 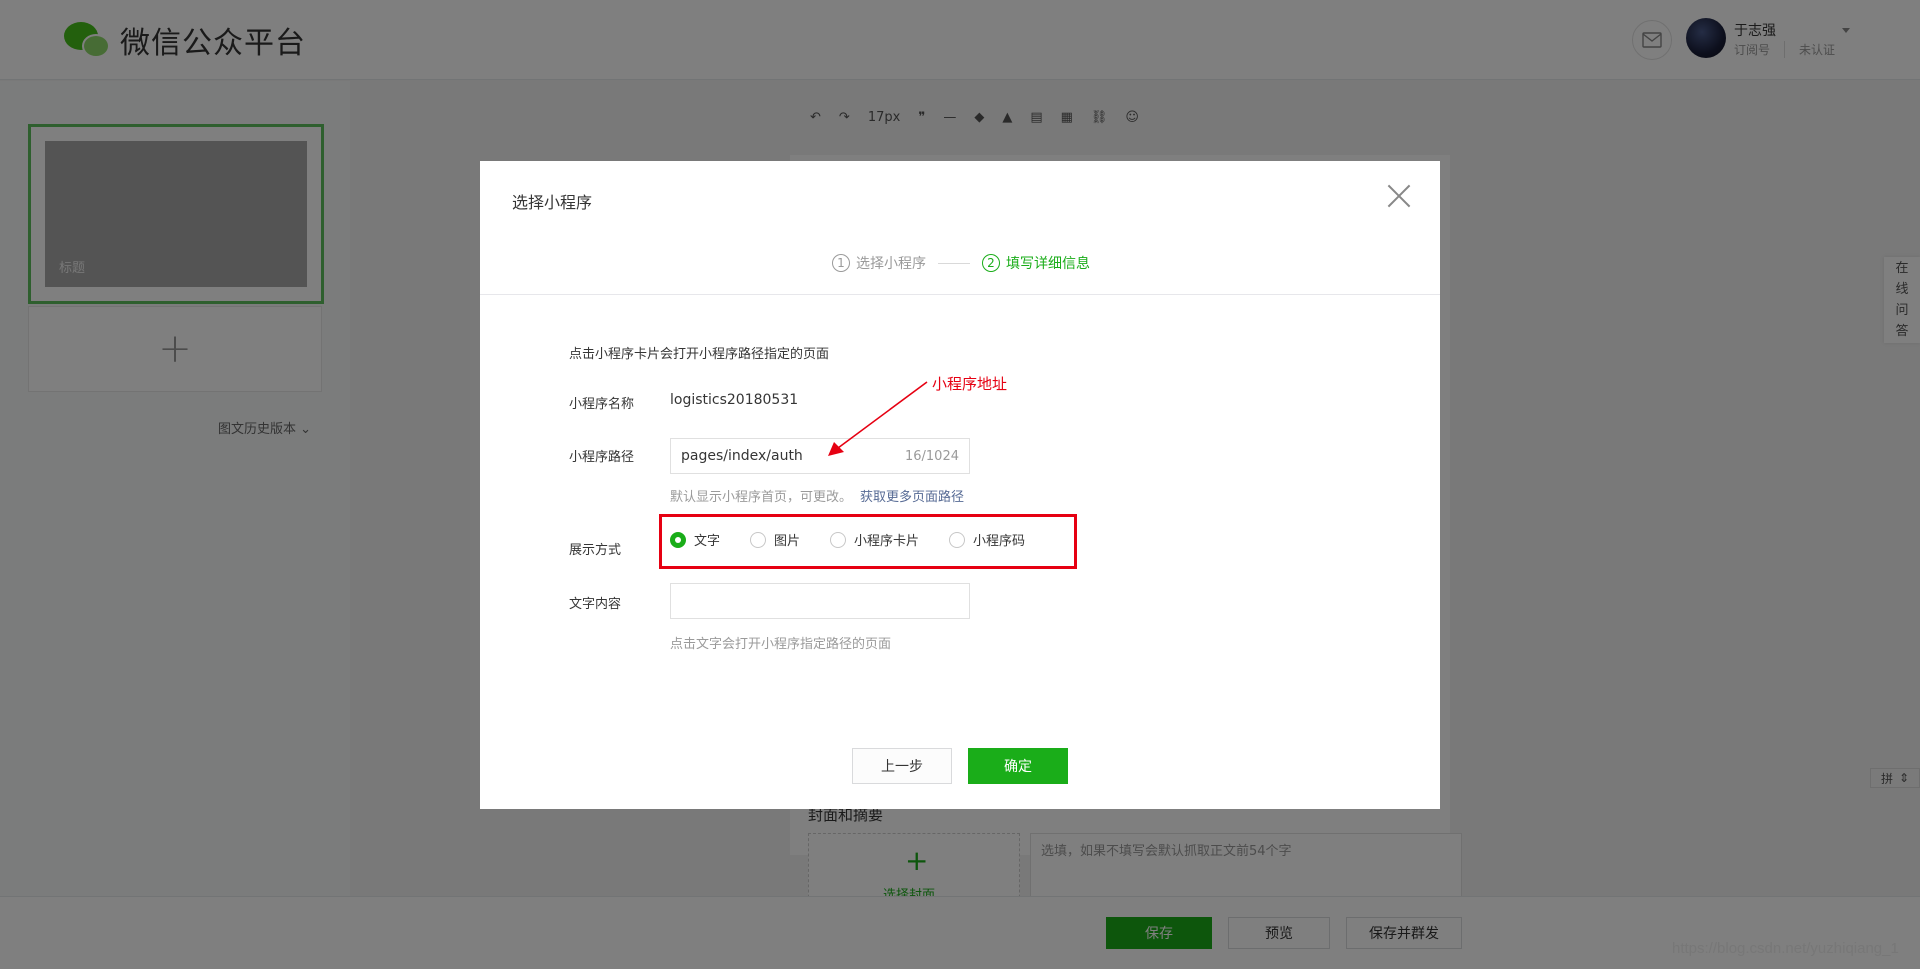 What do you see at coordinates (868, 541) in the screenshot?
I see `annotation-highlight-box` at bounding box center [868, 541].